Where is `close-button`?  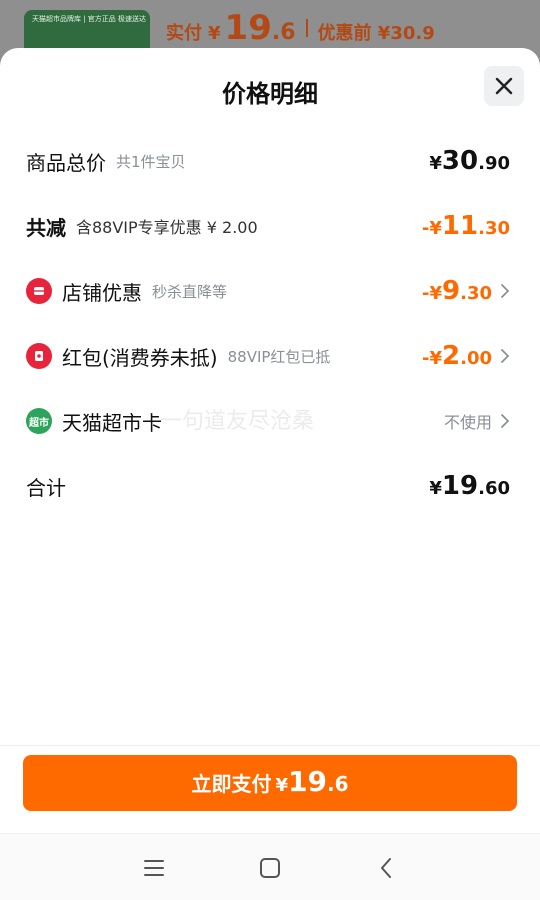 close-button is located at coordinates (504, 86).